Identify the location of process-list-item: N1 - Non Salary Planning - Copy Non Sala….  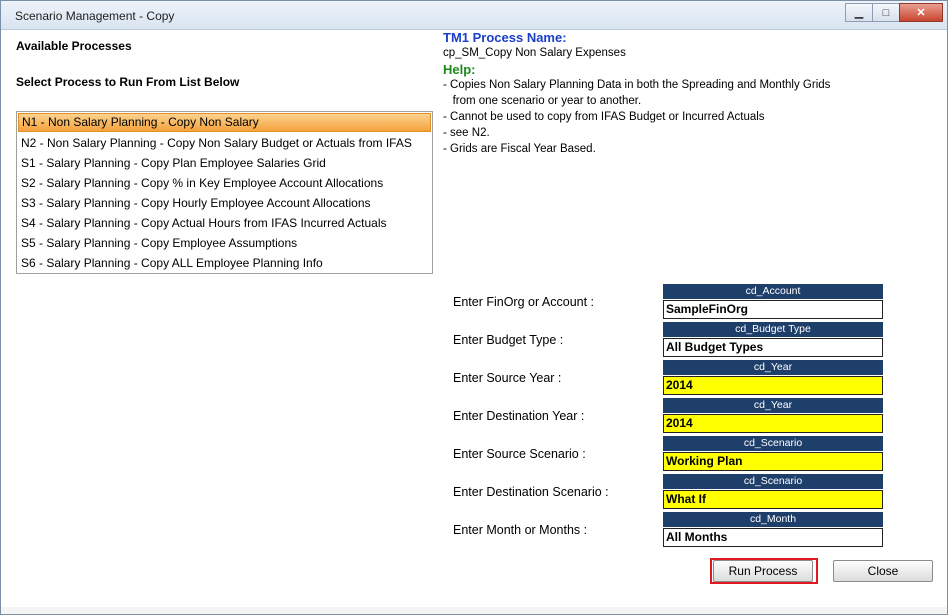
(224, 122).